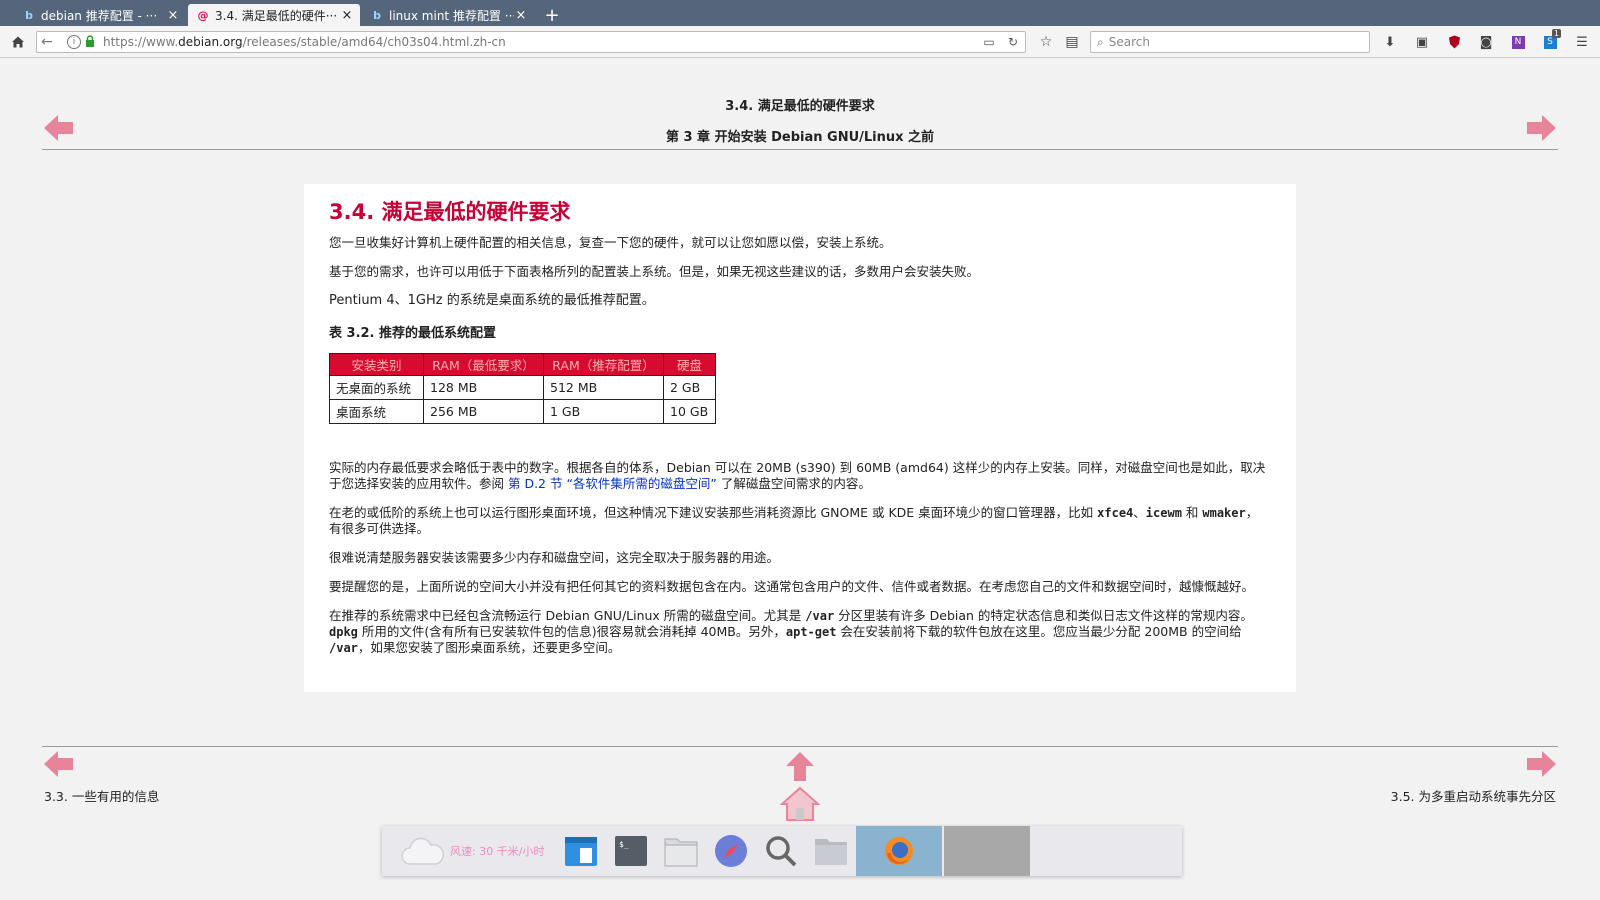 This screenshot has width=1600, height=900. I want to click on site-info-icon: i, so click(74, 42).